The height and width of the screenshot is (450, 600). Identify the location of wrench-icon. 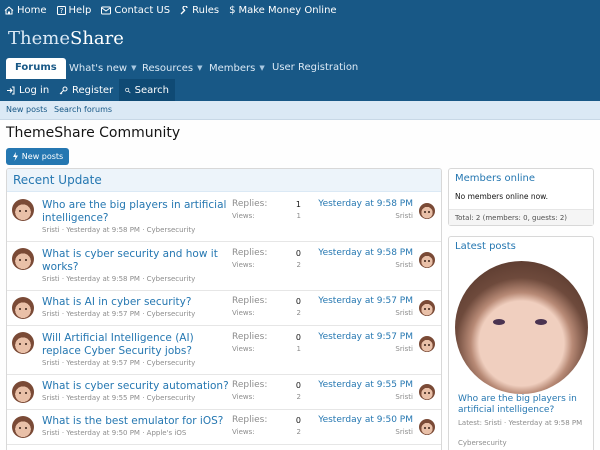
(184, 9).